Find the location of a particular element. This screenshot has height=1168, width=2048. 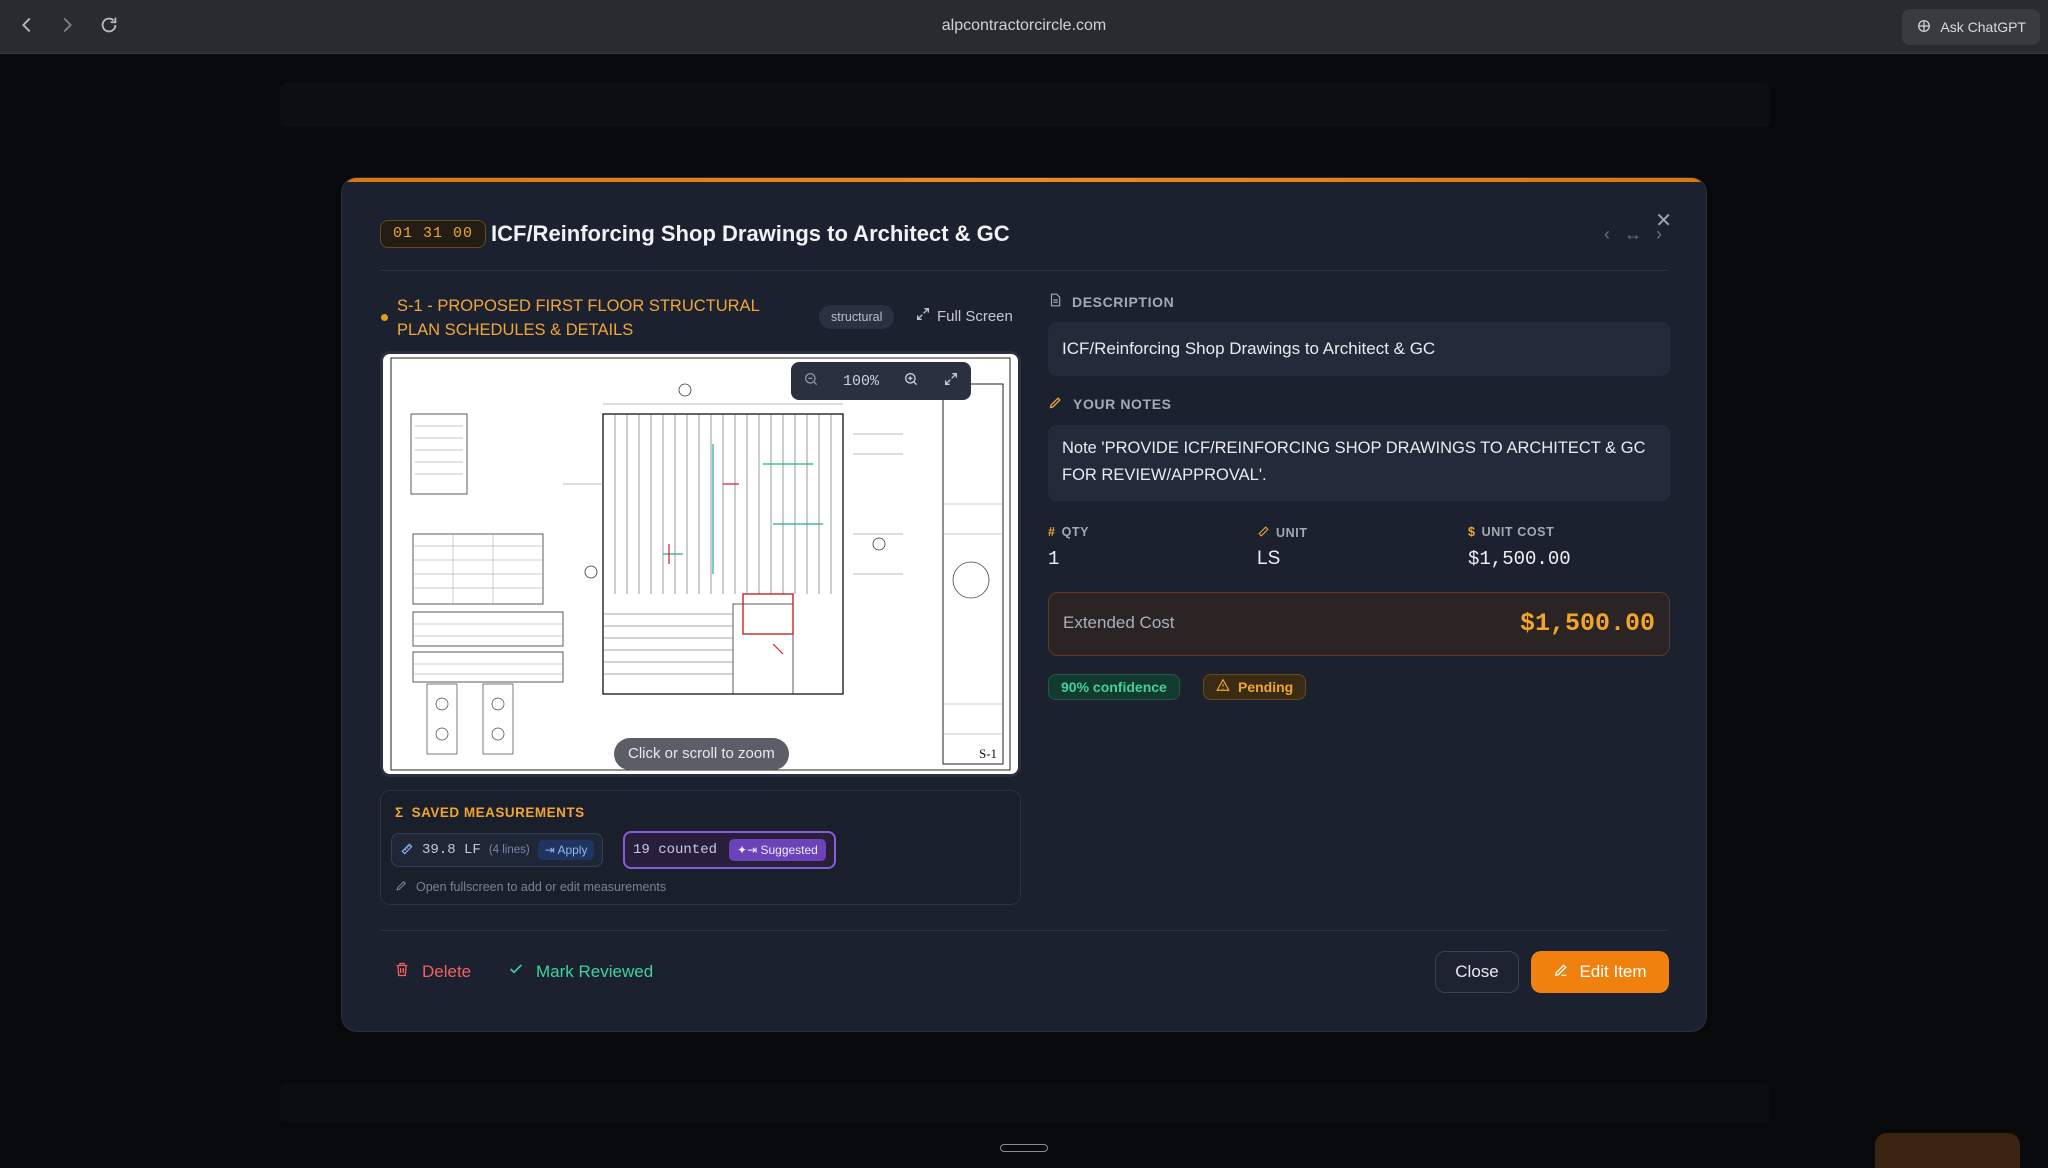

extended-cost-label: Extended Cost is located at coordinates (1119, 622).